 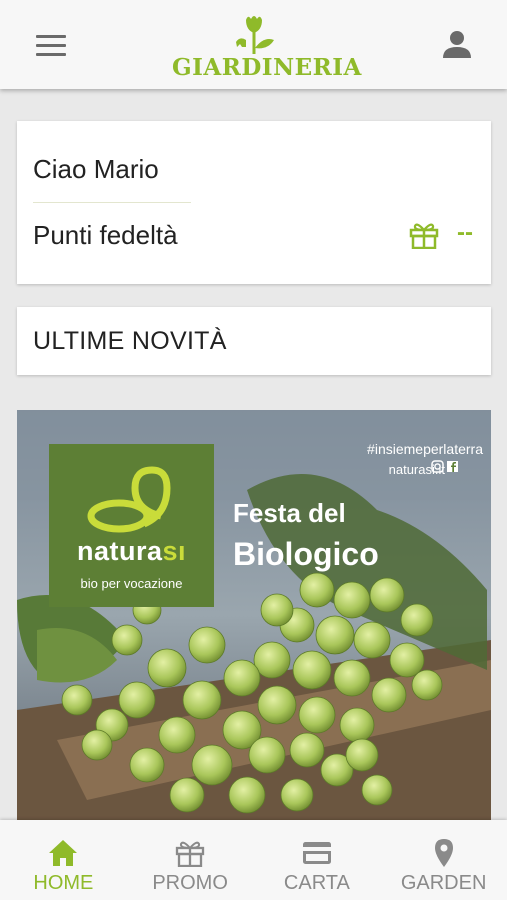 What do you see at coordinates (443, 883) in the screenshot?
I see `nav-garden-label: GARDEN` at bounding box center [443, 883].